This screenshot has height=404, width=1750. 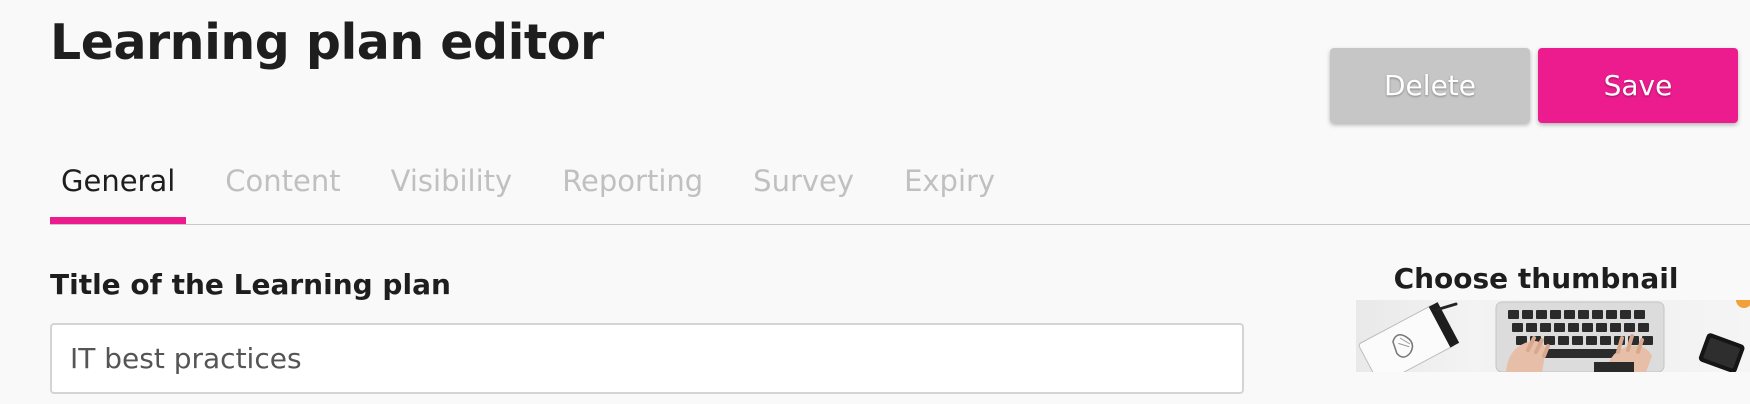 I want to click on title-input, so click(x=647, y=358).